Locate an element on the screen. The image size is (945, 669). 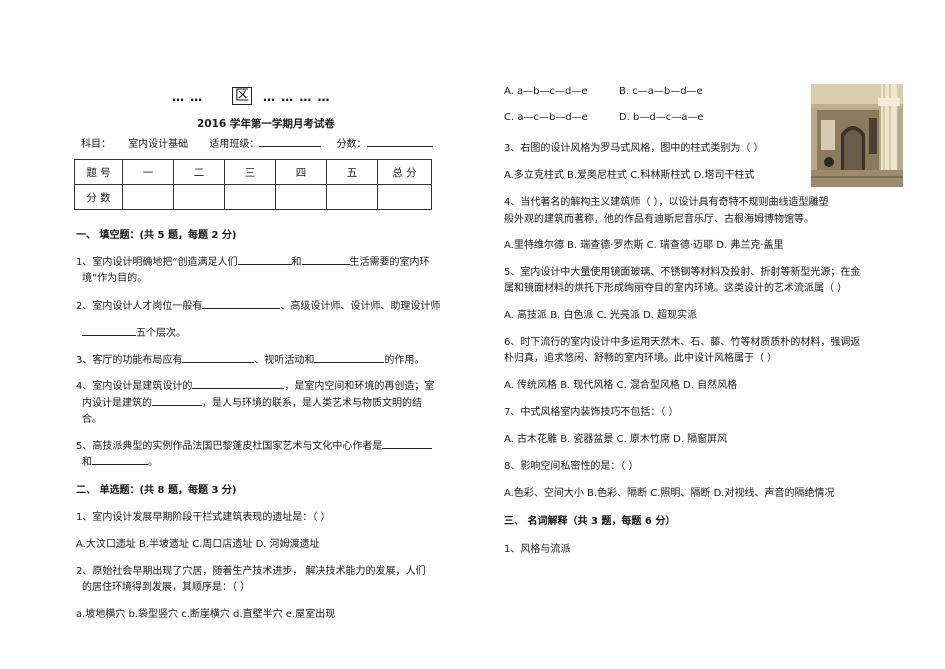
score-table-cell: 二 is located at coordinates (199, 172).